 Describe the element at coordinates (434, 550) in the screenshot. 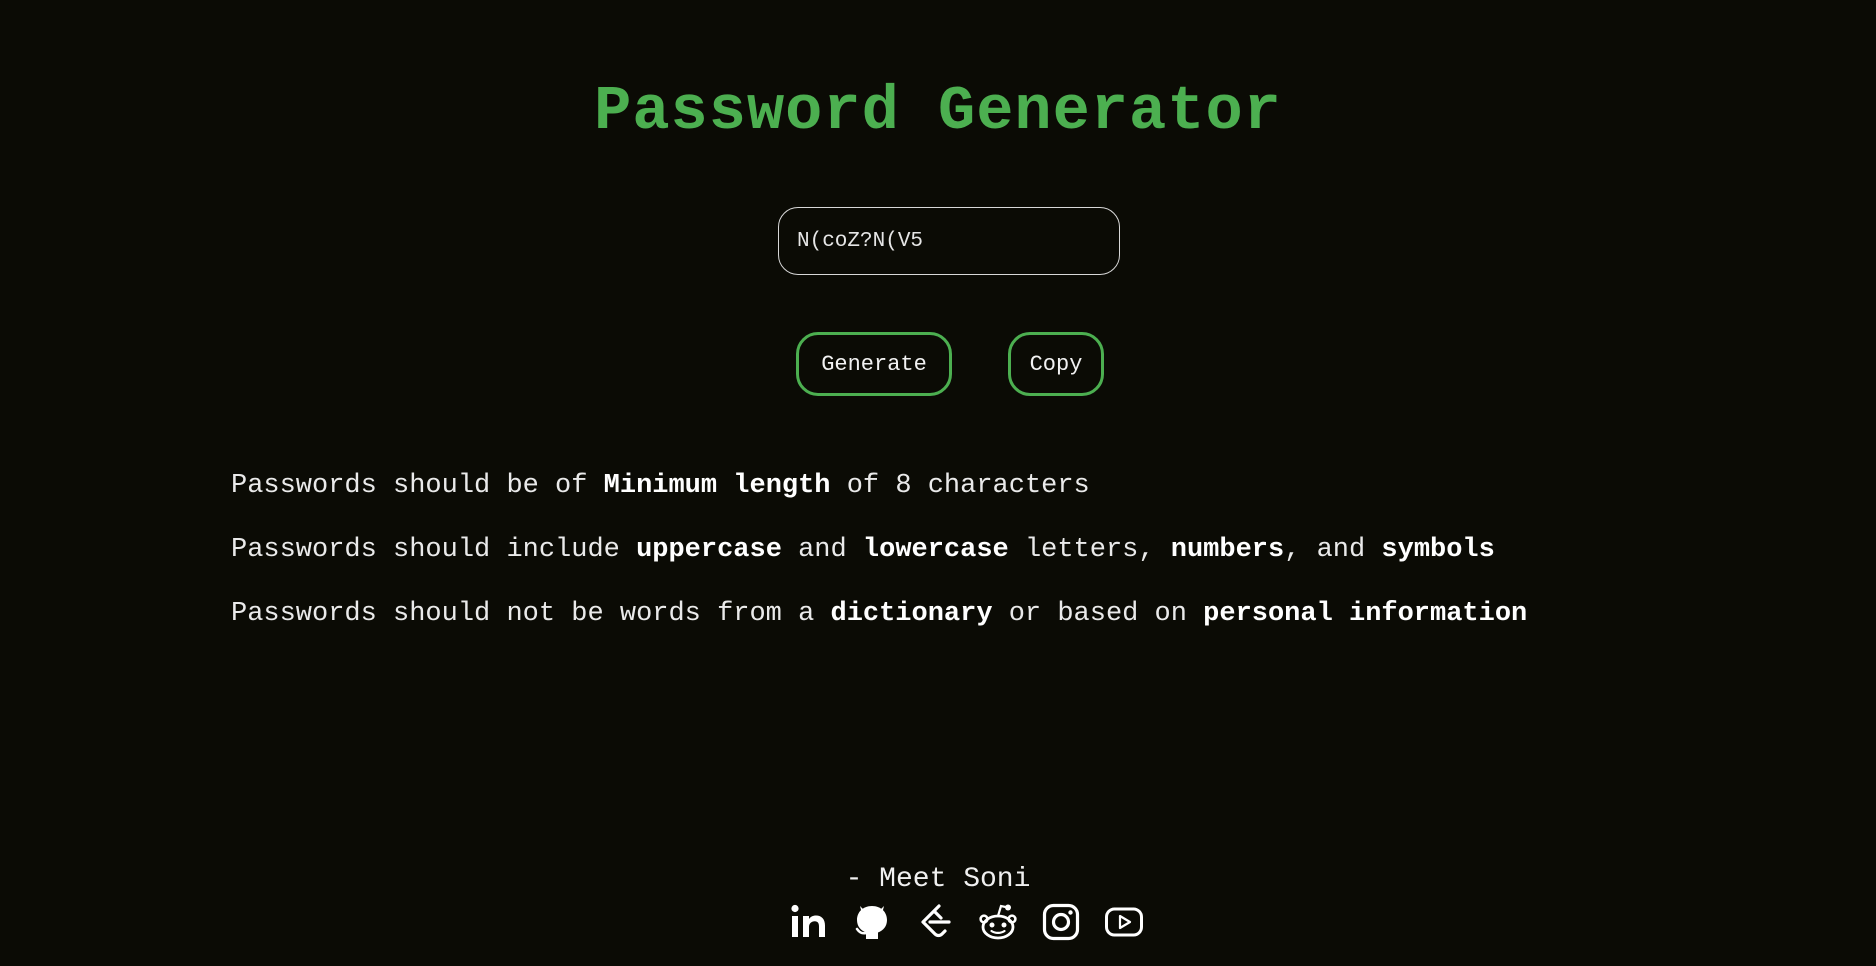

I see `rule-text: Passwords should include` at that location.